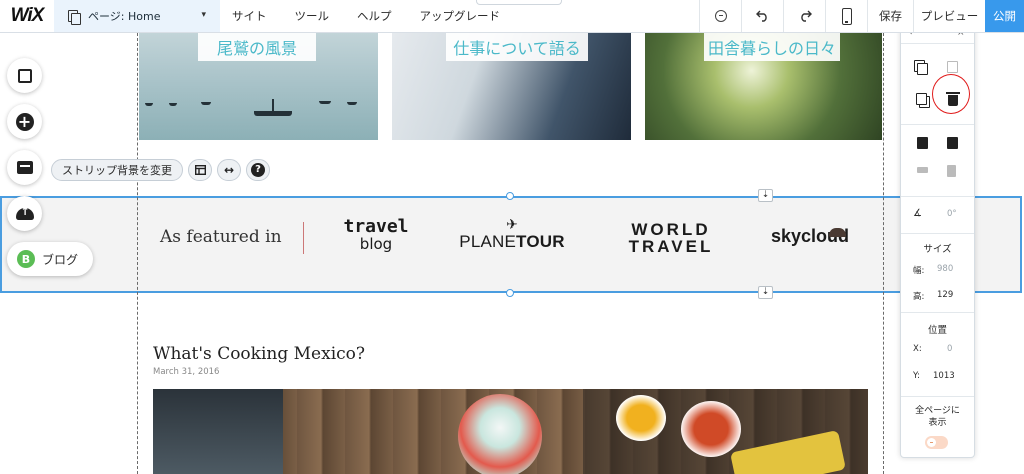 Image resolution: width=1024 pixels, height=474 pixels. What do you see at coordinates (890, 16) in the screenshot?
I see `save-button: 保存` at bounding box center [890, 16].